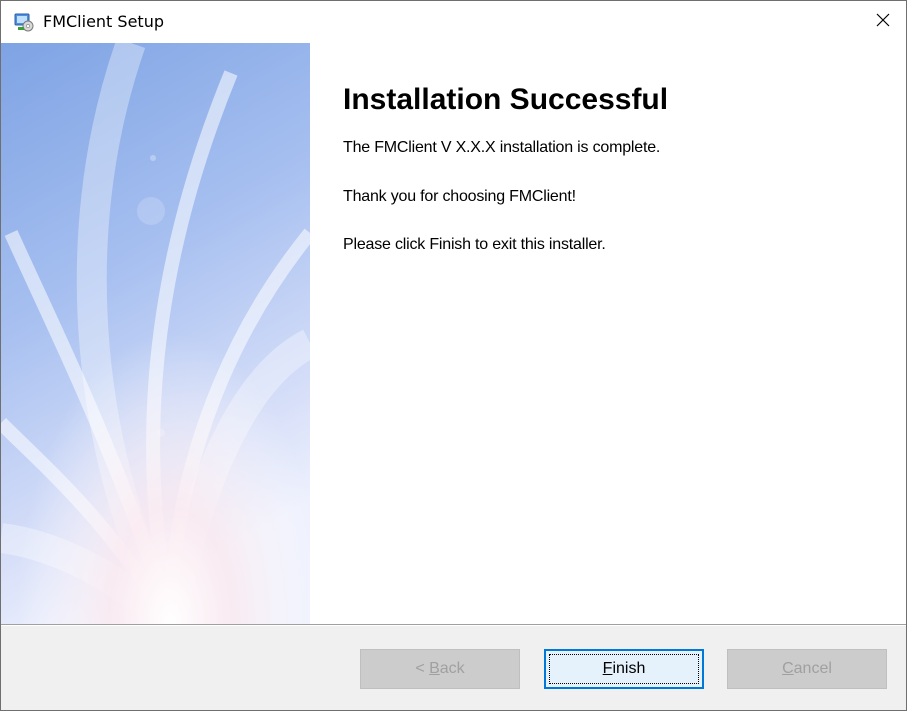  Describe the element at coordinates (103, 21) in the screenshot. I see `window-title: FMClient Setup` at that location.